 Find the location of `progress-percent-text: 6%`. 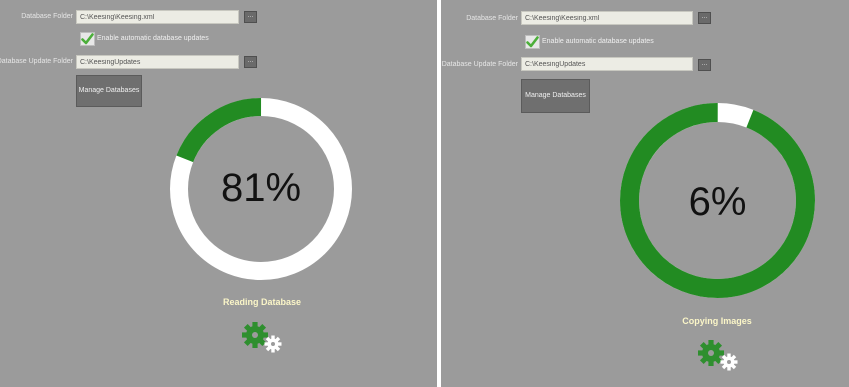

progress-percent-text: 6% is located at coordinates (717, 202).